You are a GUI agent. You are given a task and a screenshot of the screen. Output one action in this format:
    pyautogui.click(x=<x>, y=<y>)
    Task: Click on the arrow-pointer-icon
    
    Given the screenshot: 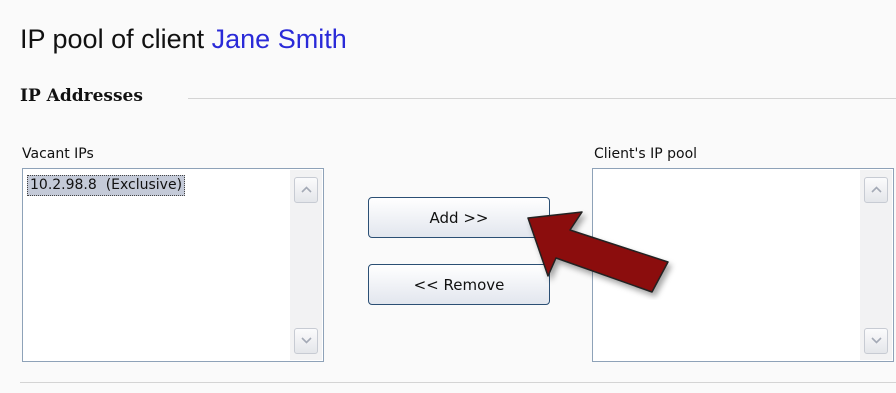 What is the action you would take?
    pyautogui.click(x=598, y=252)
    